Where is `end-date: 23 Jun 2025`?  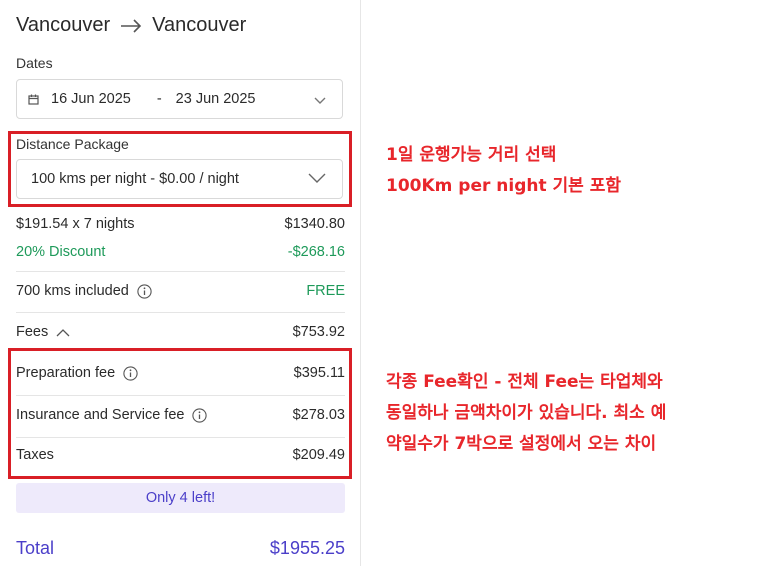
end-date: 23 Jun 2025 is located at coordinates (216, 99).